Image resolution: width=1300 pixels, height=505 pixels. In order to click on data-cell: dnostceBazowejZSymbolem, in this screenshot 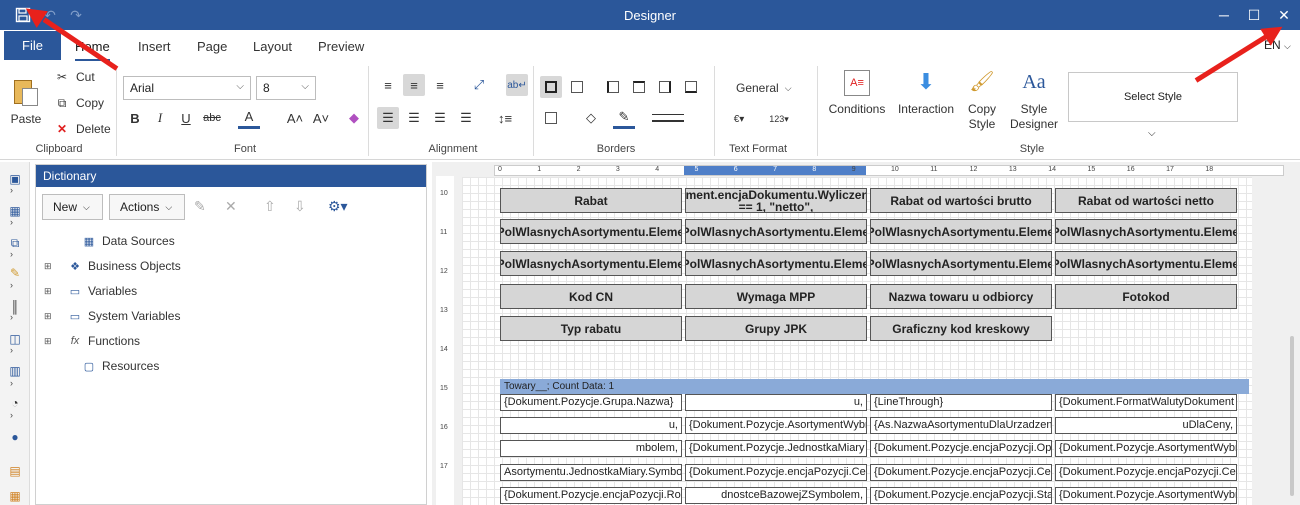, I will do `click(776, 495)`.